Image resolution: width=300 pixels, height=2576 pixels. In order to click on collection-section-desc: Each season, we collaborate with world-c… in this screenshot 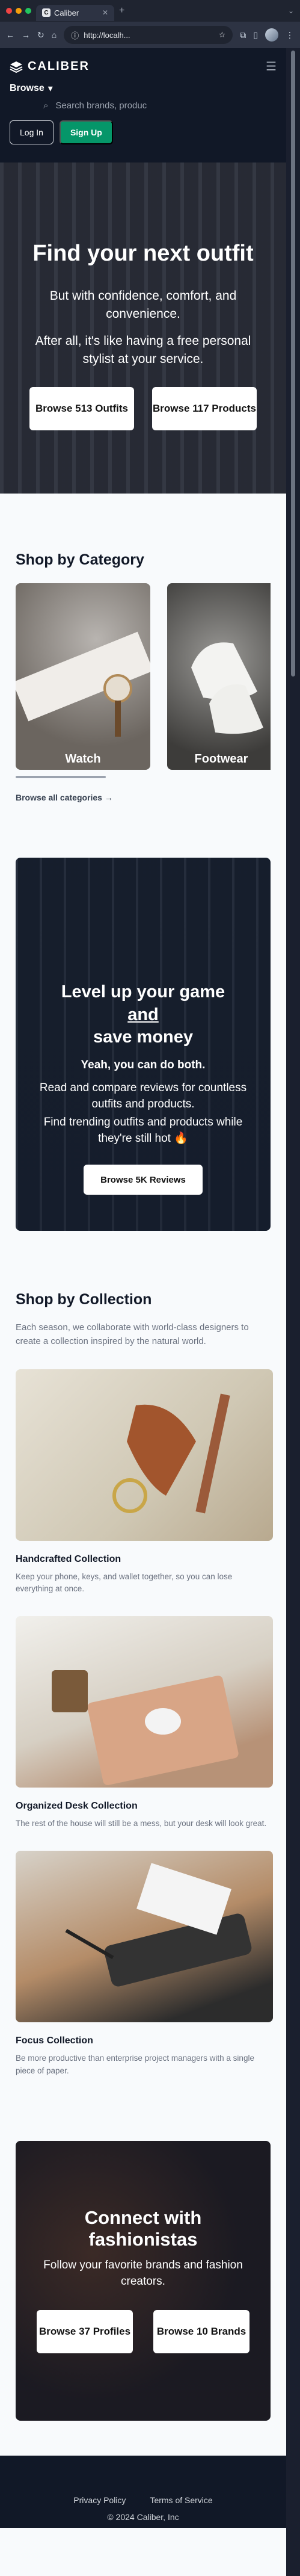, I will do `click(133, 1335)`.